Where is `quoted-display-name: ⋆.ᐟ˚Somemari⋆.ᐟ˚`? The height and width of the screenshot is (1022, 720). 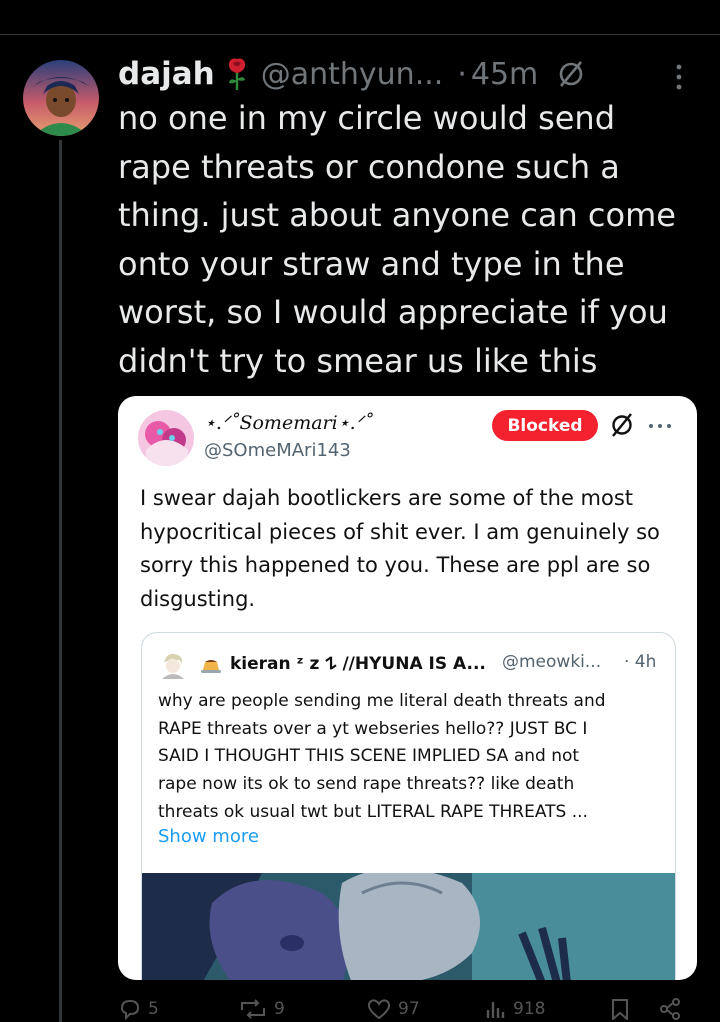 quoted-display-name: ⋆.ᐟ˚Somemari⋆.ᐟ˚ is located at coordinates (288, 423).